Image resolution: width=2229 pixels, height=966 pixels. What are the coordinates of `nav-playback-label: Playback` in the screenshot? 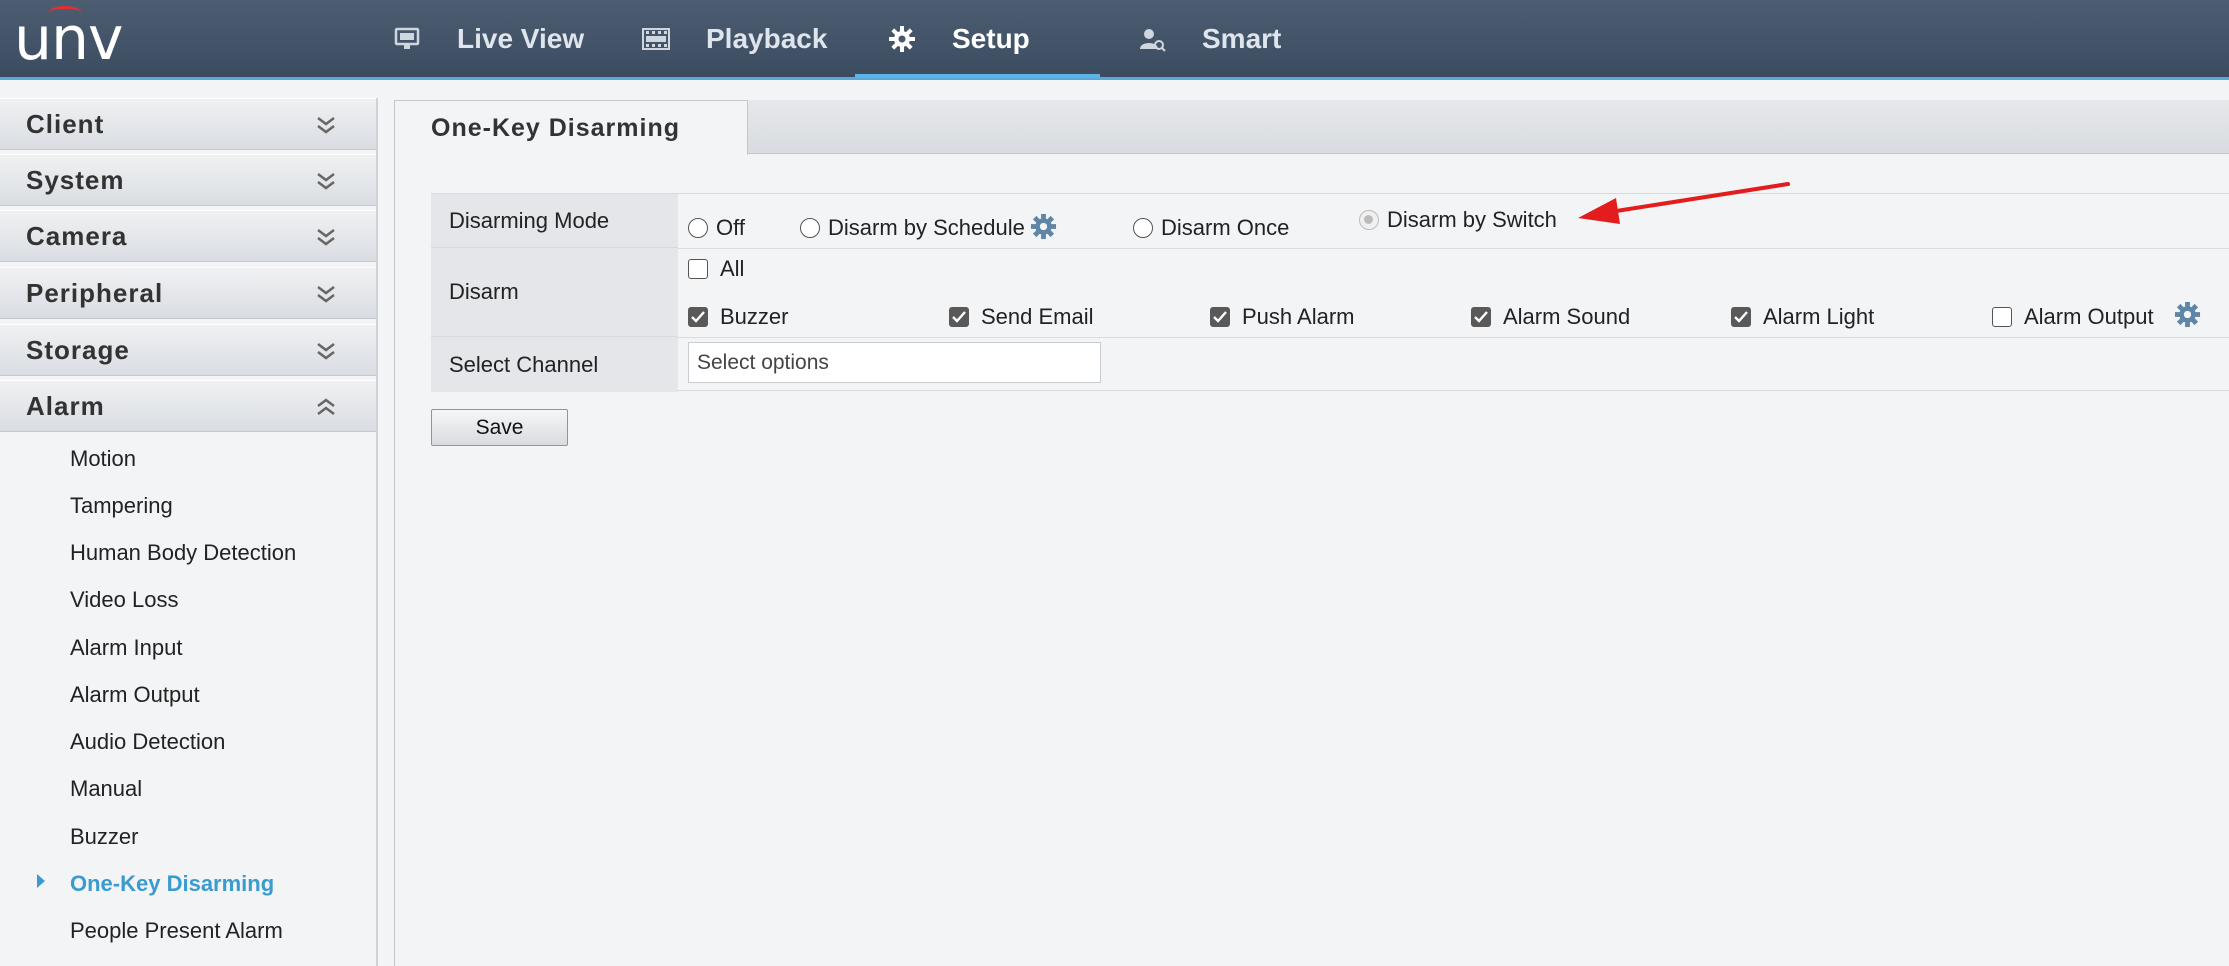 It's located at (767, 38).